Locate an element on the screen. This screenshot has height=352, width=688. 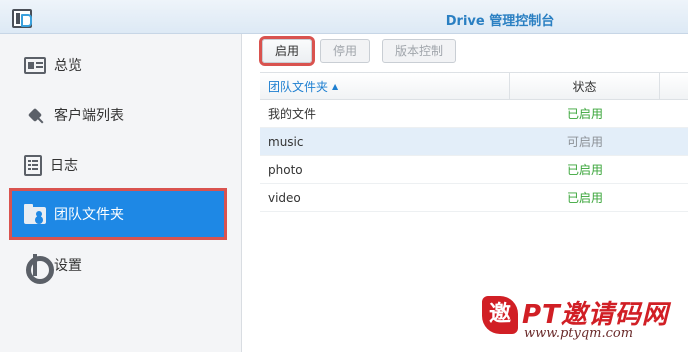
folder-name: 我的文件 is located at coordinates (292, 114).